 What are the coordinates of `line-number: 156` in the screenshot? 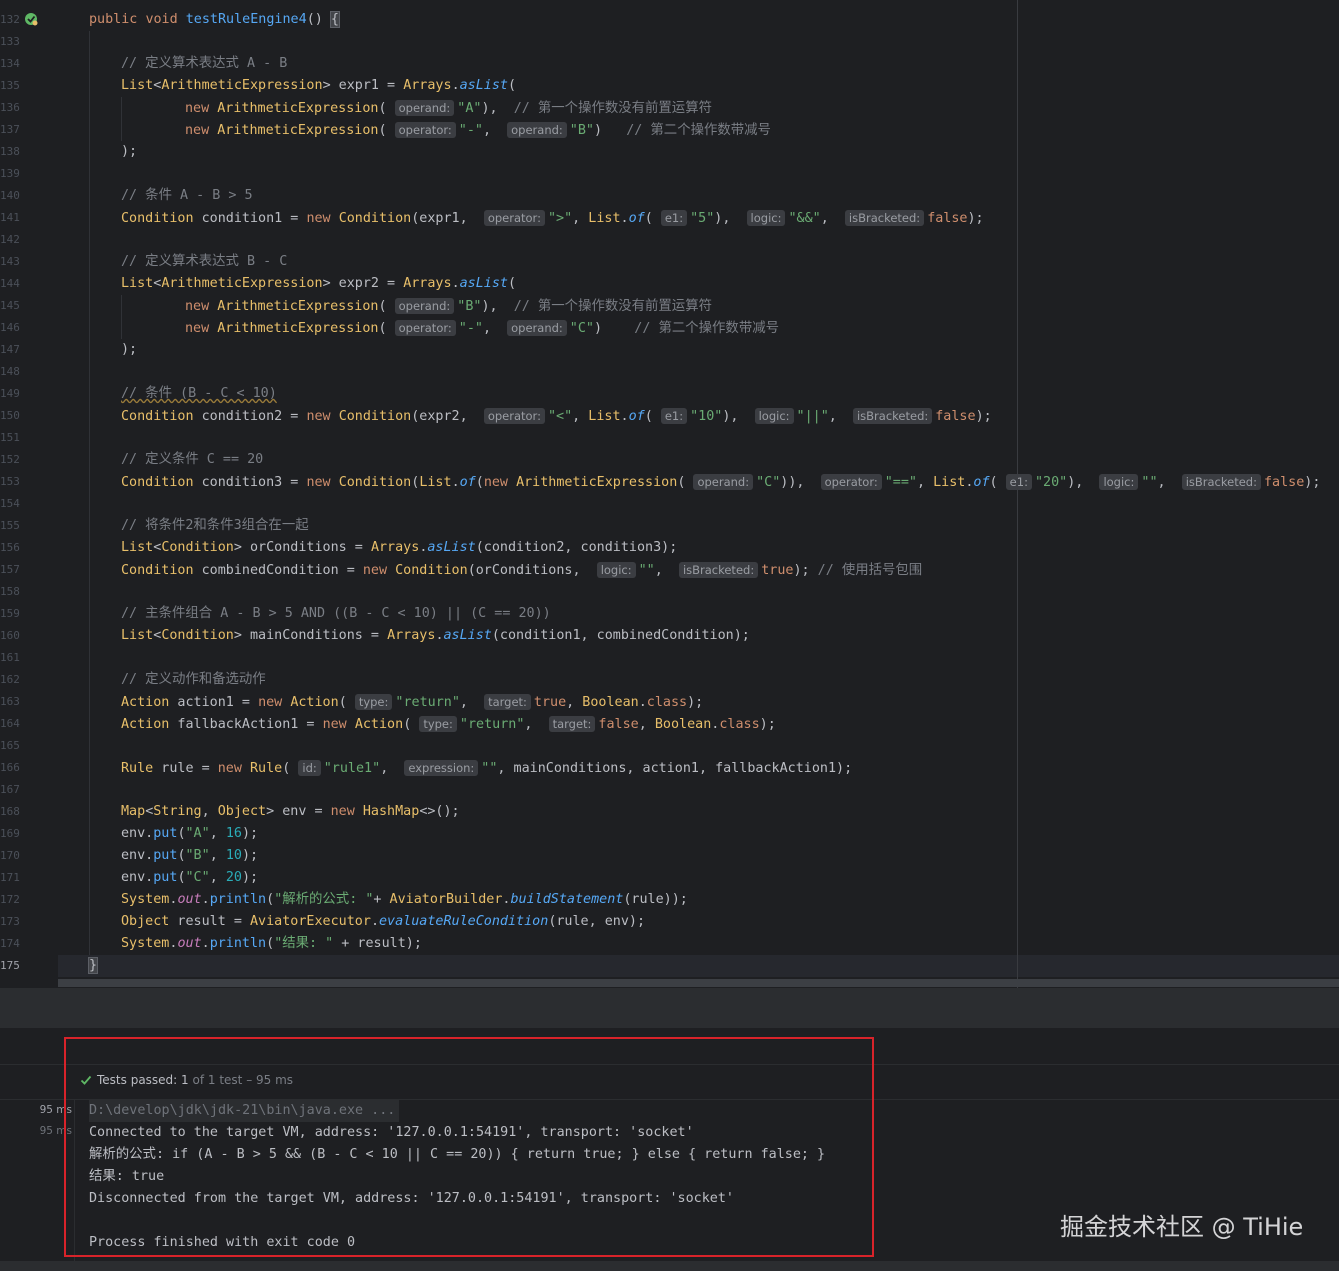 It's located at (10, 547).